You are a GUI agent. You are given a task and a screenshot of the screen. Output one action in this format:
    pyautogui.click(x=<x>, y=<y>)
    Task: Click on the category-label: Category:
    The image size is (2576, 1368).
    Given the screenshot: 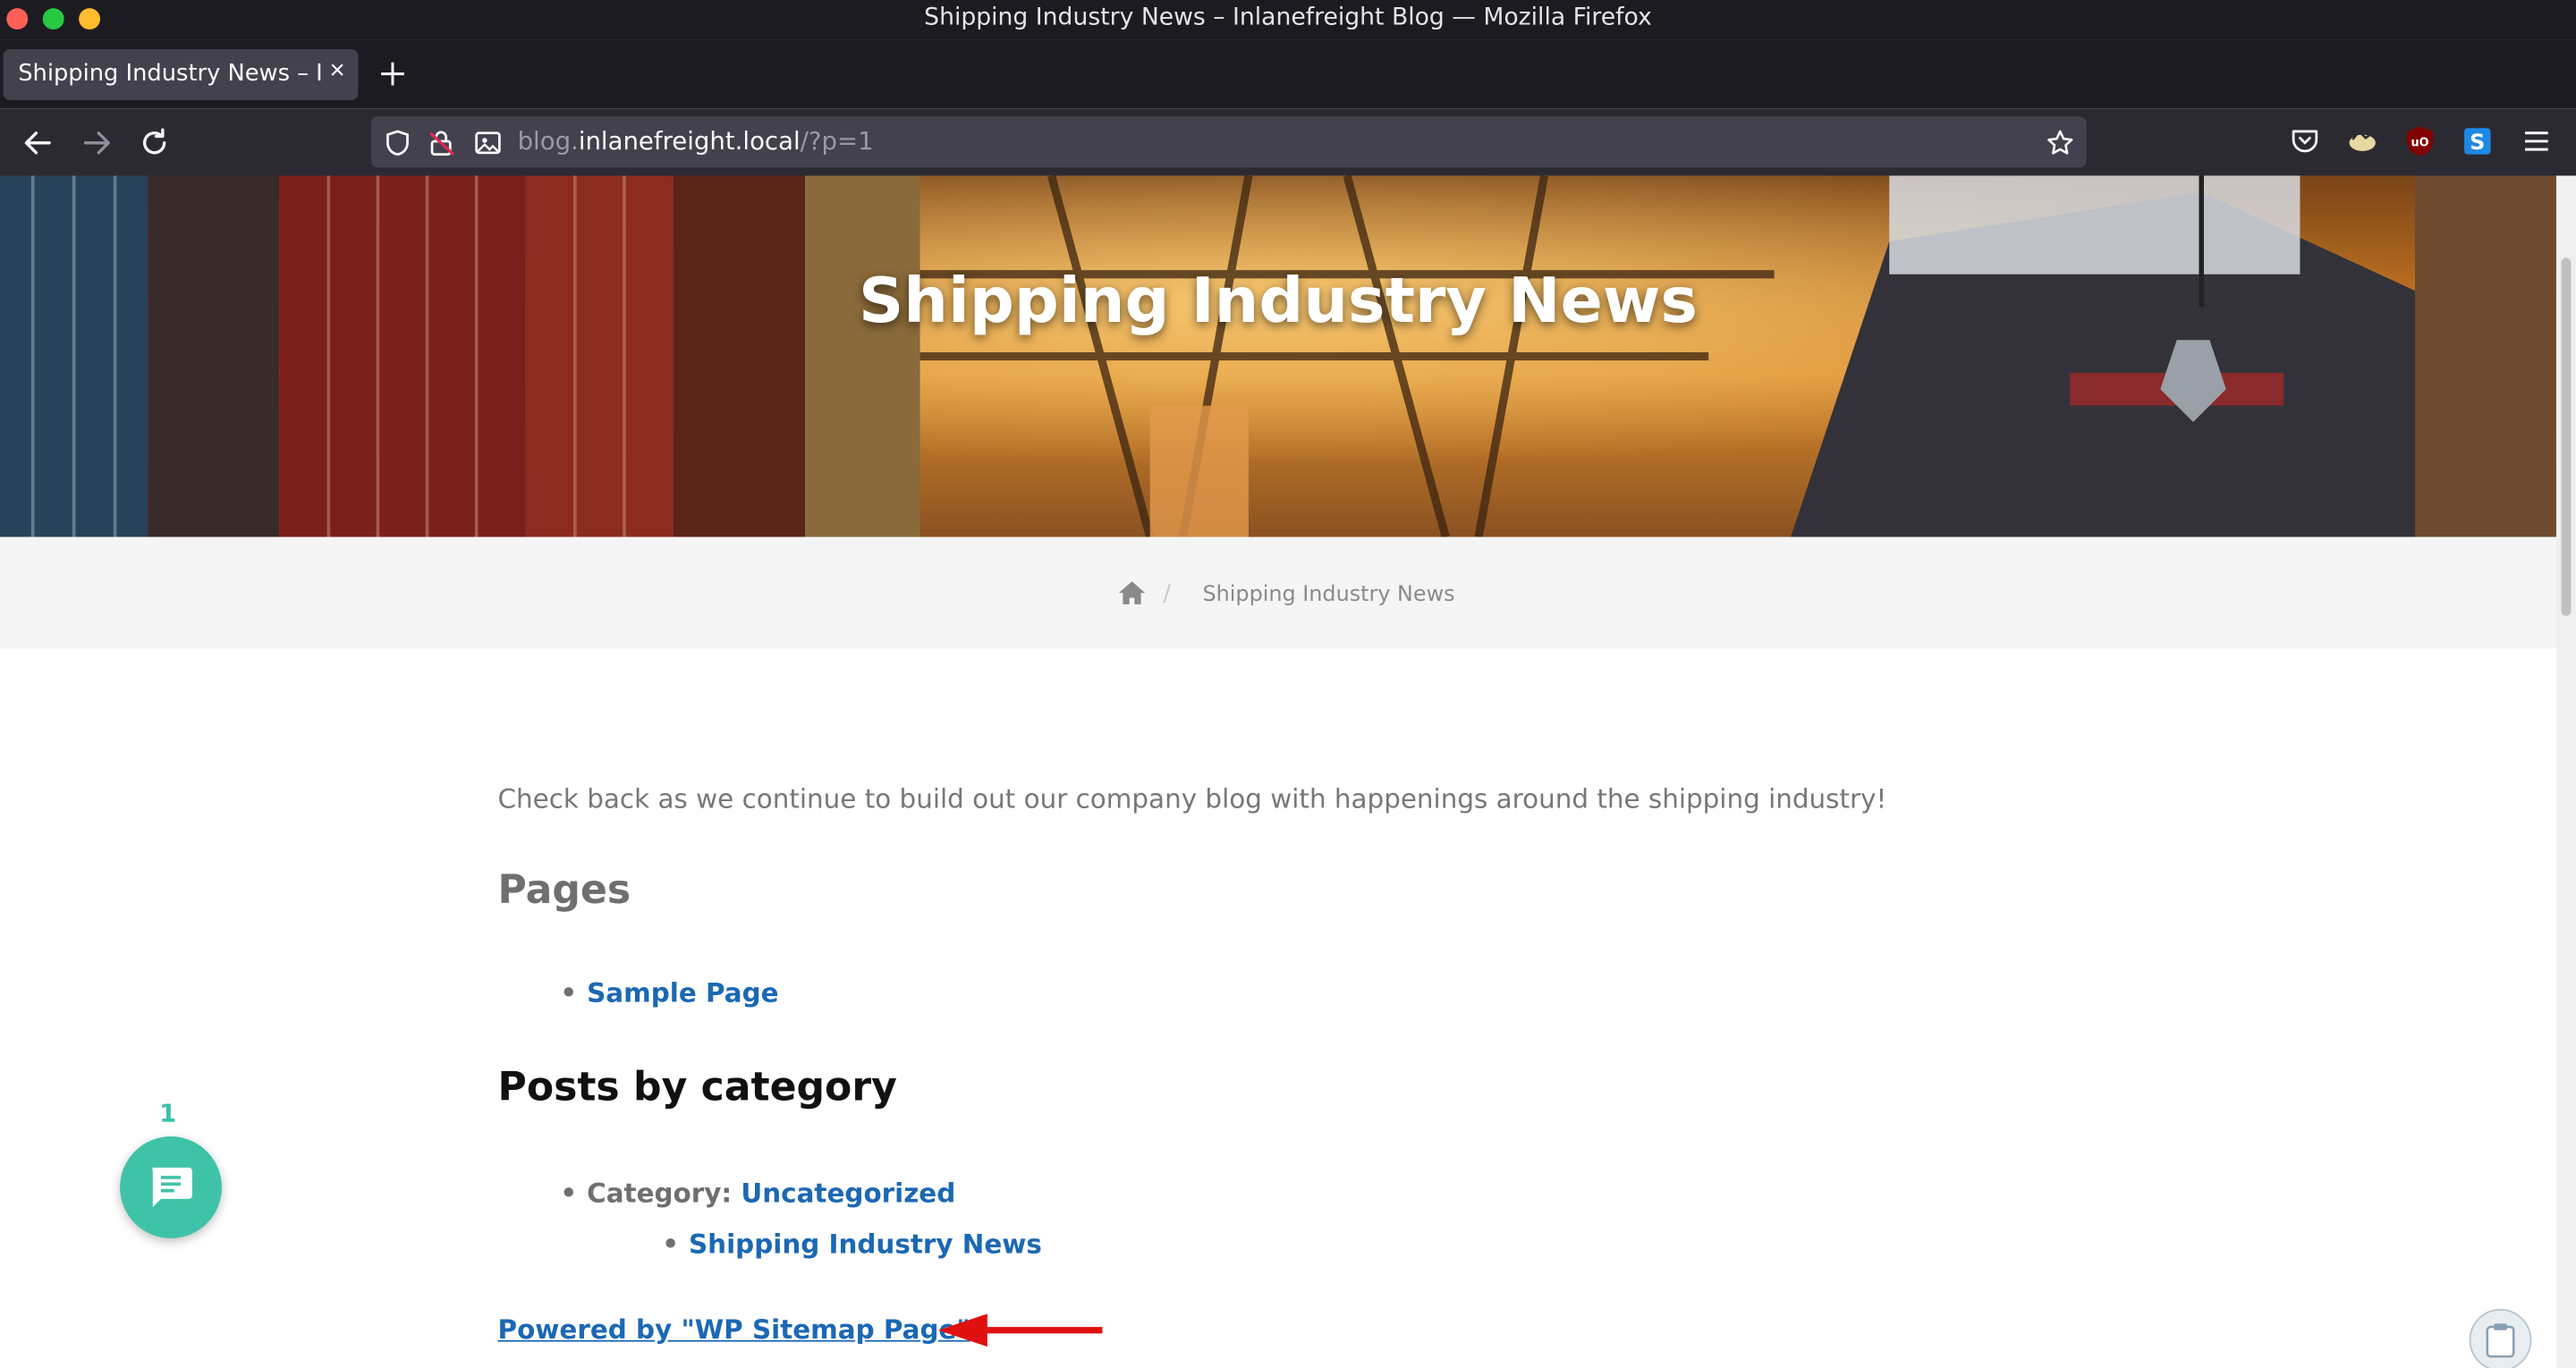 What is the action you would take?
    pyautogui.click(x=660, y=1193)
    